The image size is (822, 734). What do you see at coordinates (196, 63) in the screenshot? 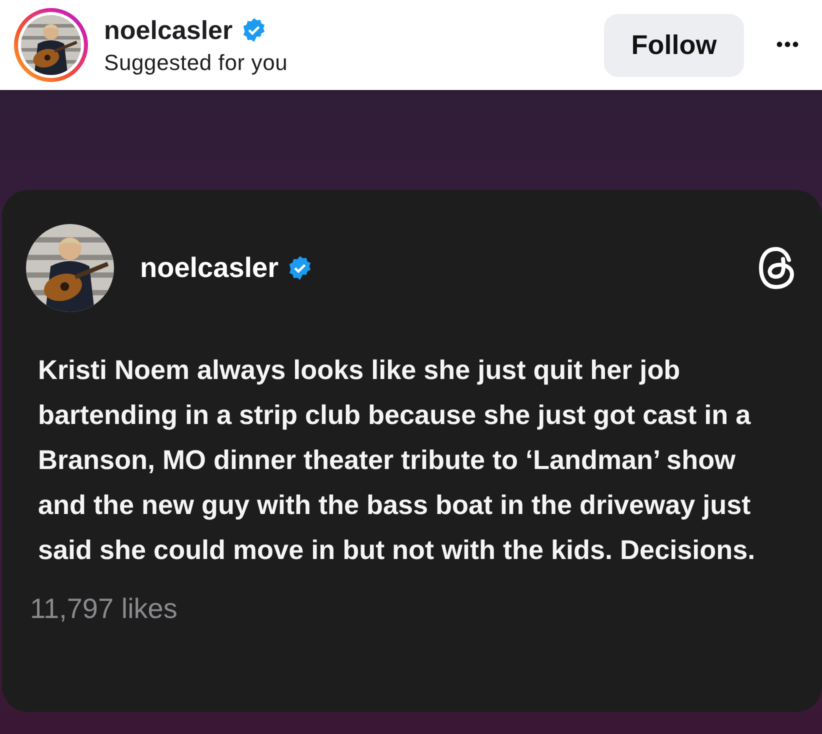
I see `suggestion-label: Suggested for you` at bounding box center [196, 63].